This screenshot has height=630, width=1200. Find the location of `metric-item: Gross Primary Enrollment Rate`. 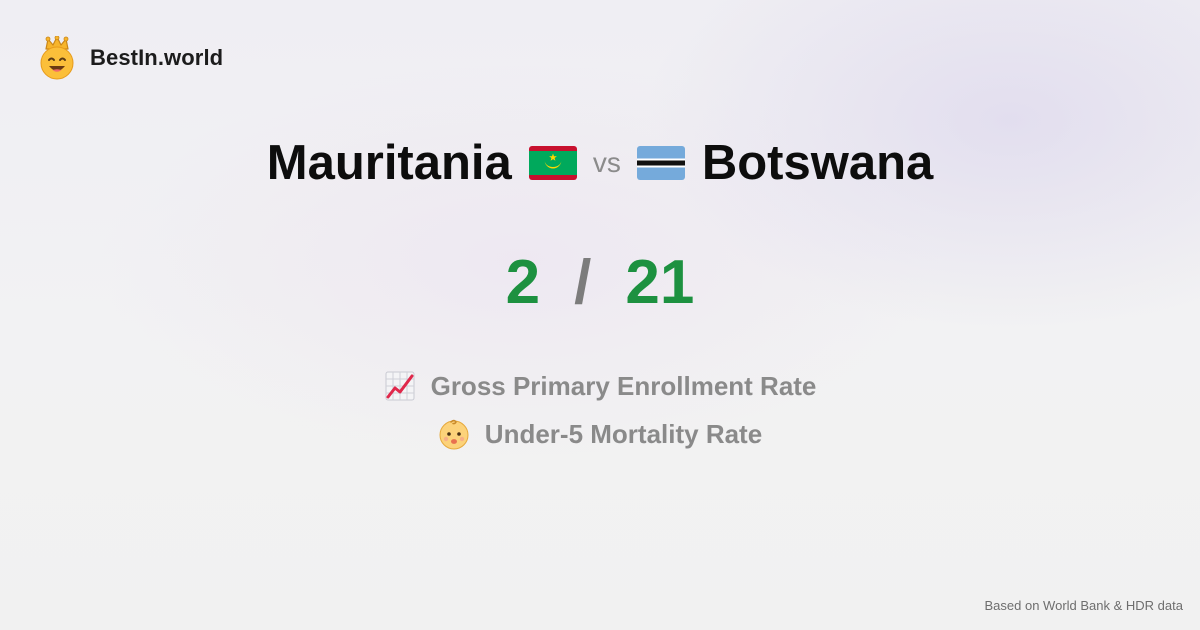

metric-item: Gross Primary Enrollment Rate is located at coordinates (600, 386).